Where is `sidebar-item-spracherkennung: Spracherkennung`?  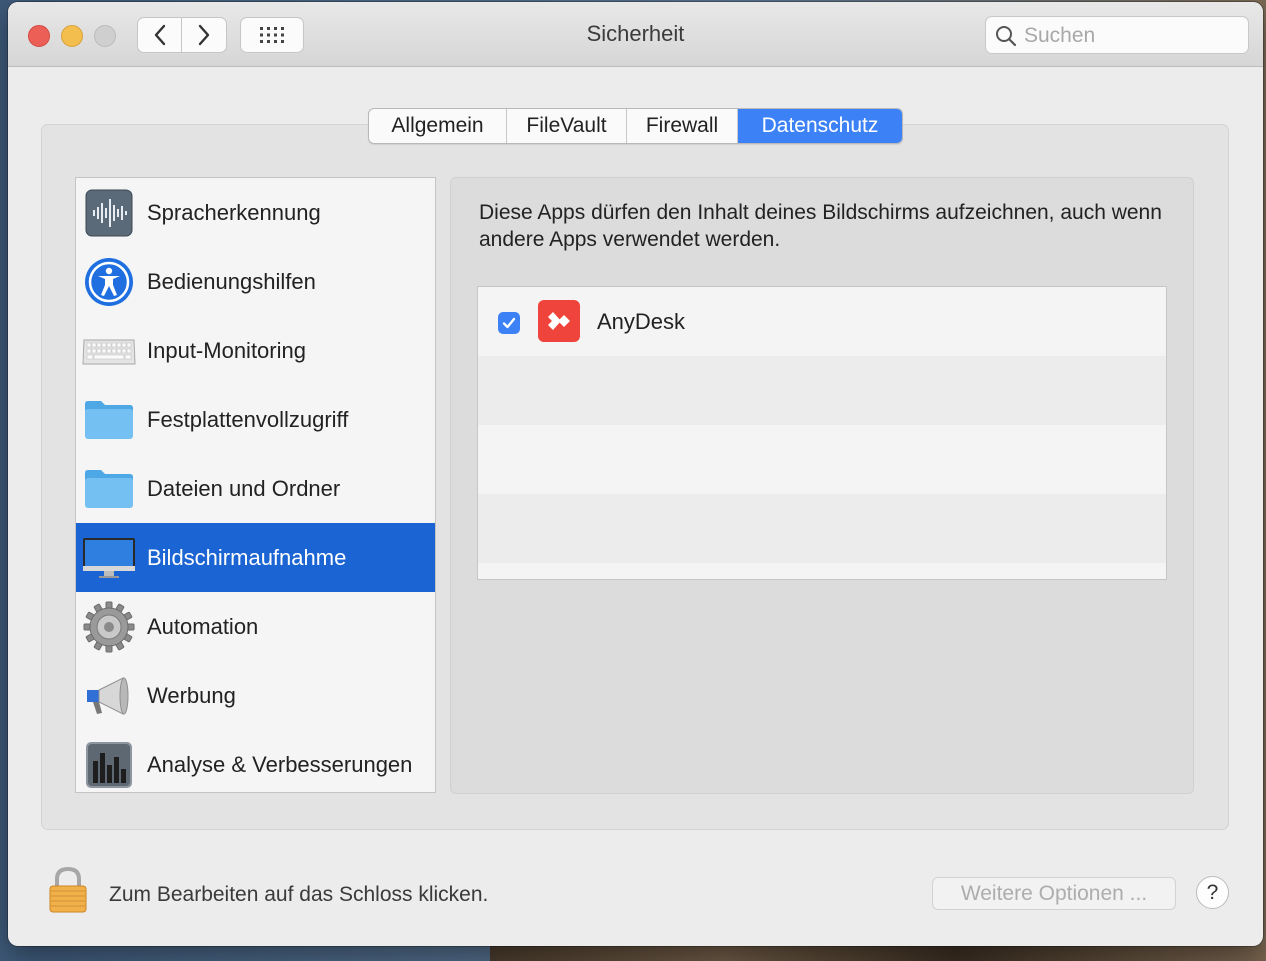
sidebar-item-spracherkennung: Spracherkennung is located at coordinates (255, 212).